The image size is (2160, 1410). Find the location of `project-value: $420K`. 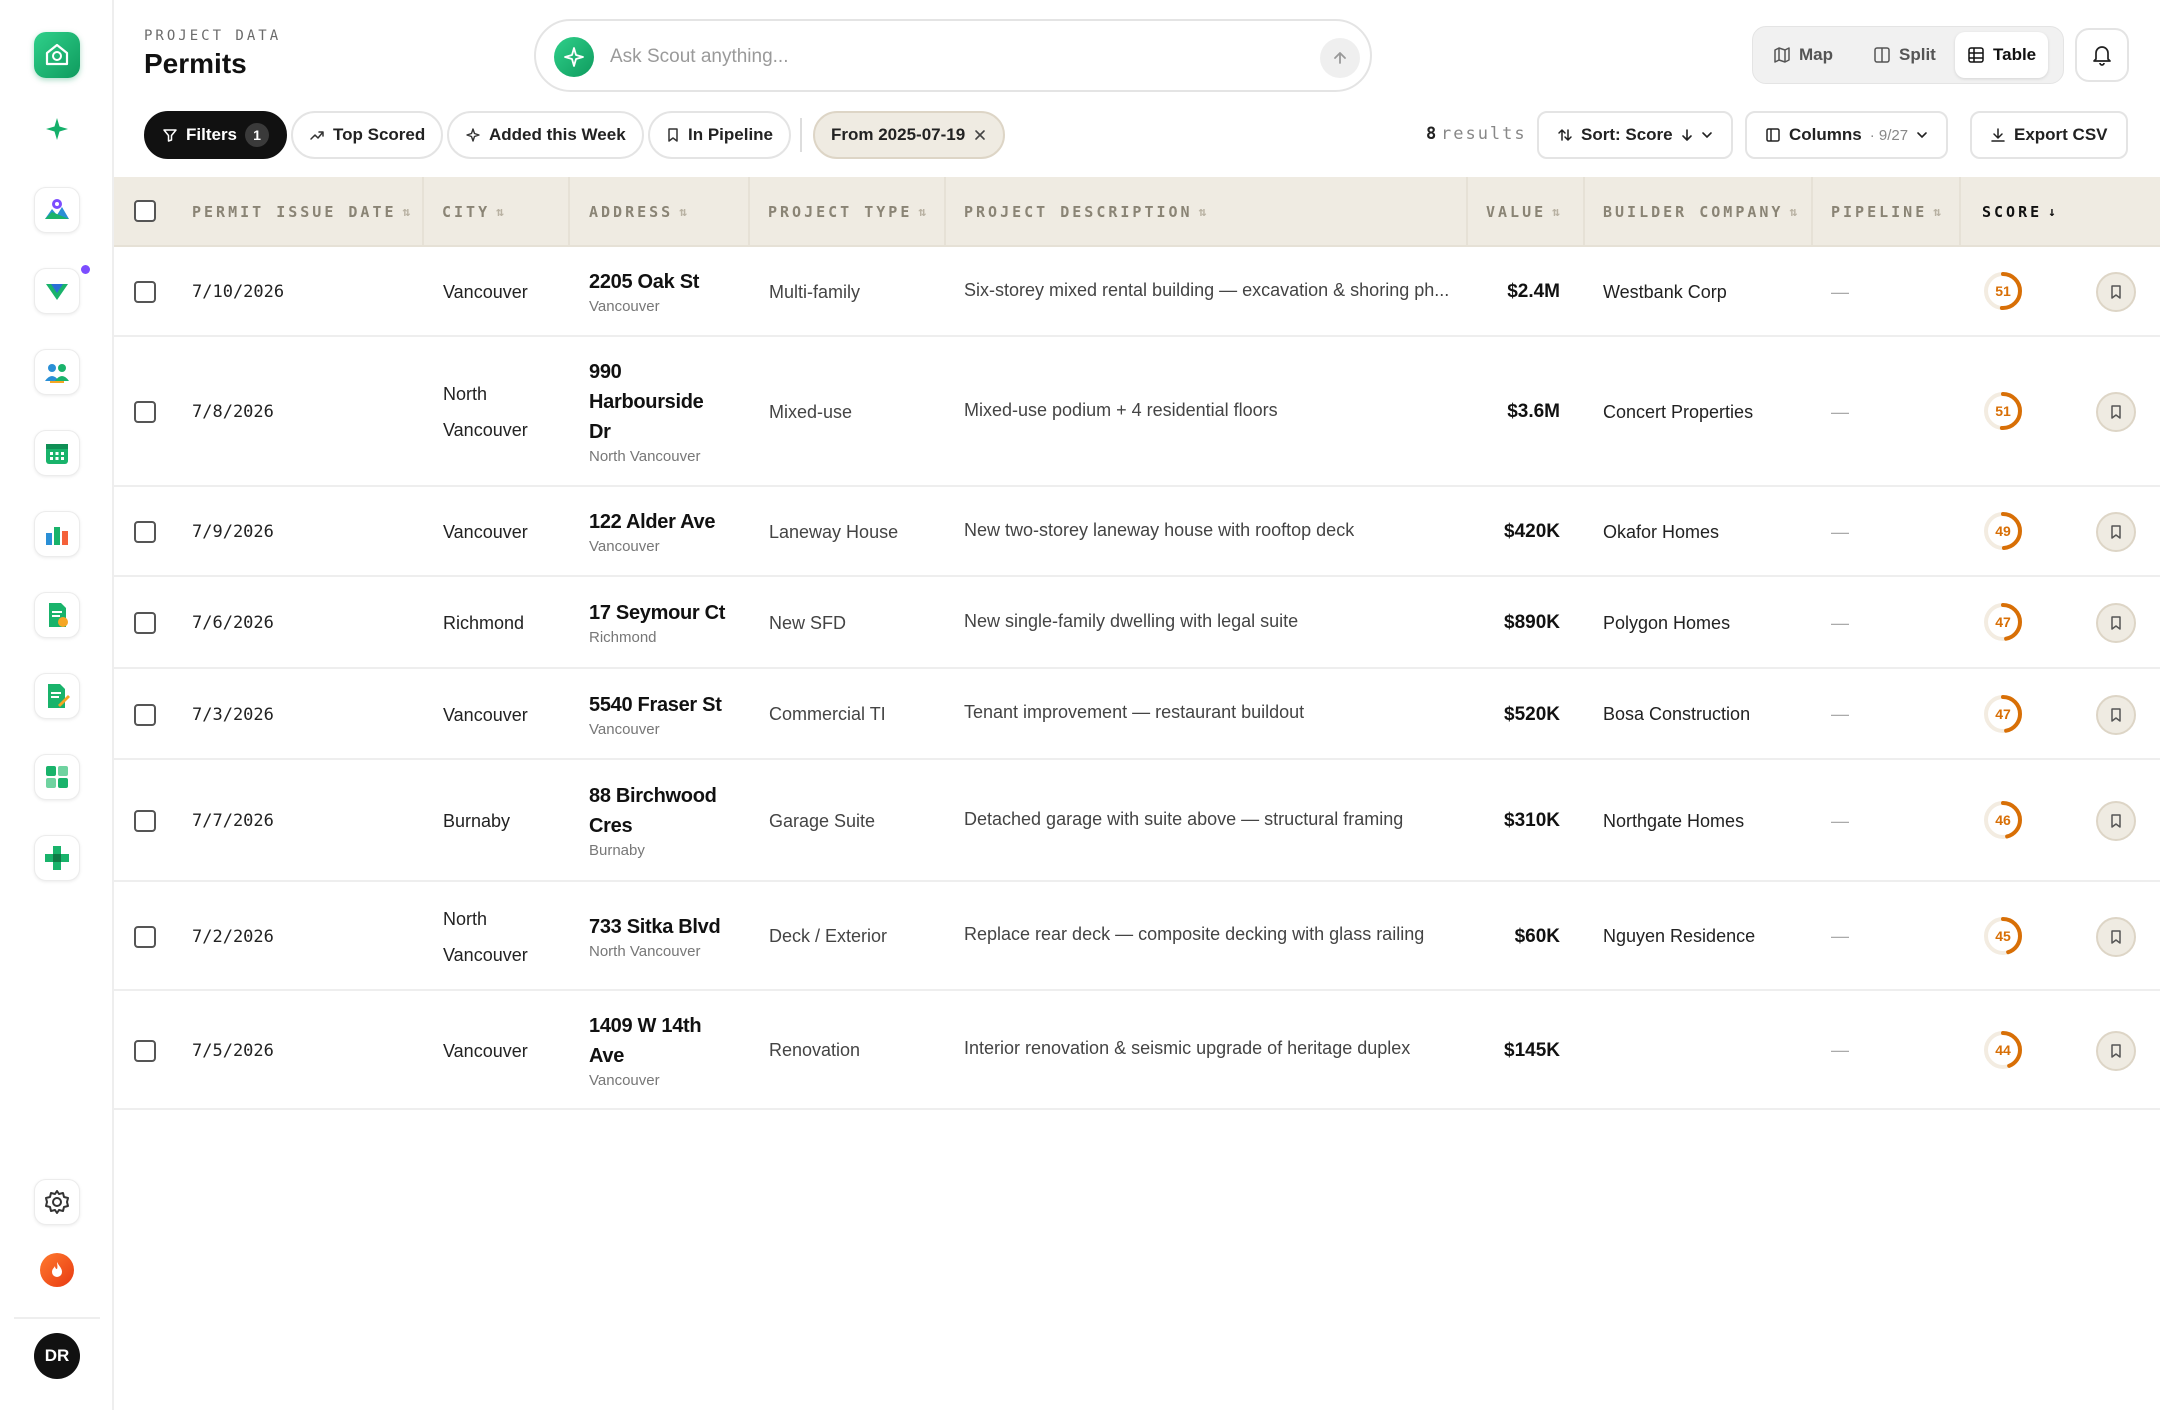

project-value: $420K is located at coordinates (1513, 532).